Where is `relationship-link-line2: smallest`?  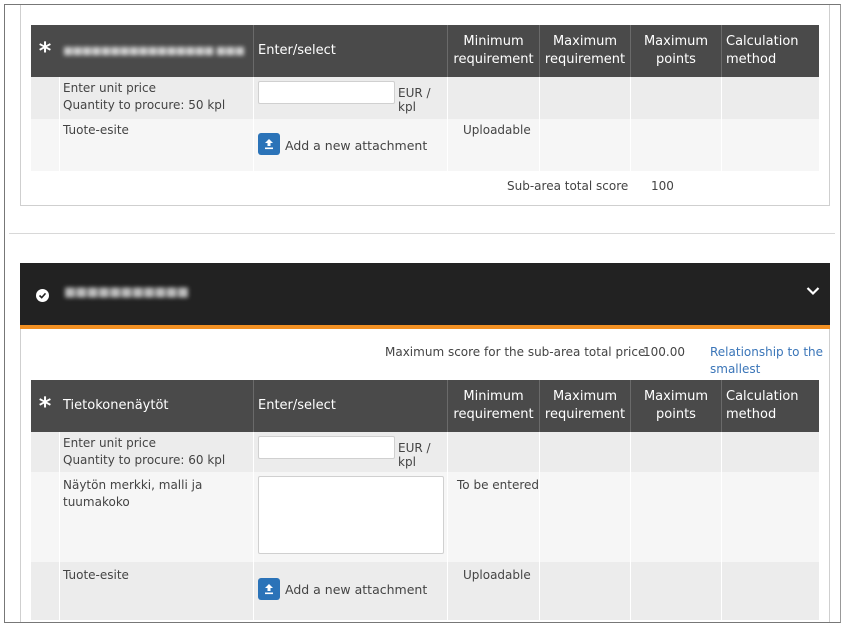 relationship-link-line2: smallest is located at coordinates (766, 369).